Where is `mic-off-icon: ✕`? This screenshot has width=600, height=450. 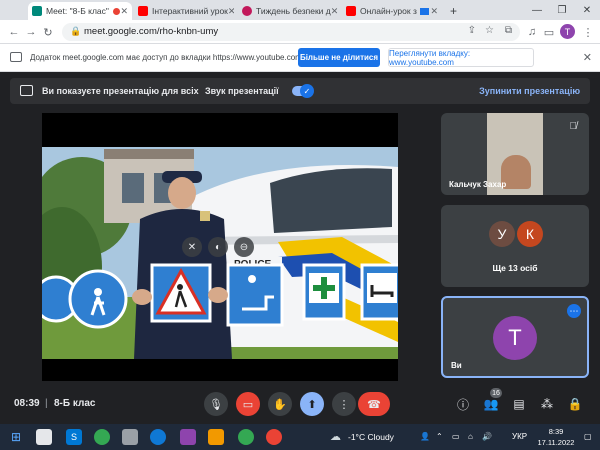
mic-off-icon: ✕ is located at coordinates (192, 247).